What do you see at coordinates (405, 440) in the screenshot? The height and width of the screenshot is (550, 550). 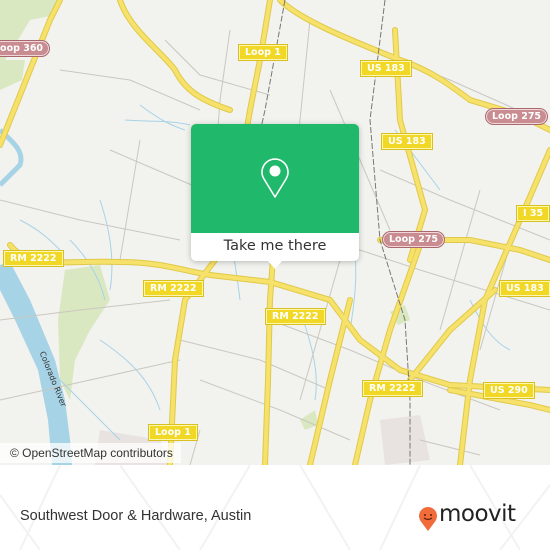 I see `urban-area` at bounding box center [405, 440].